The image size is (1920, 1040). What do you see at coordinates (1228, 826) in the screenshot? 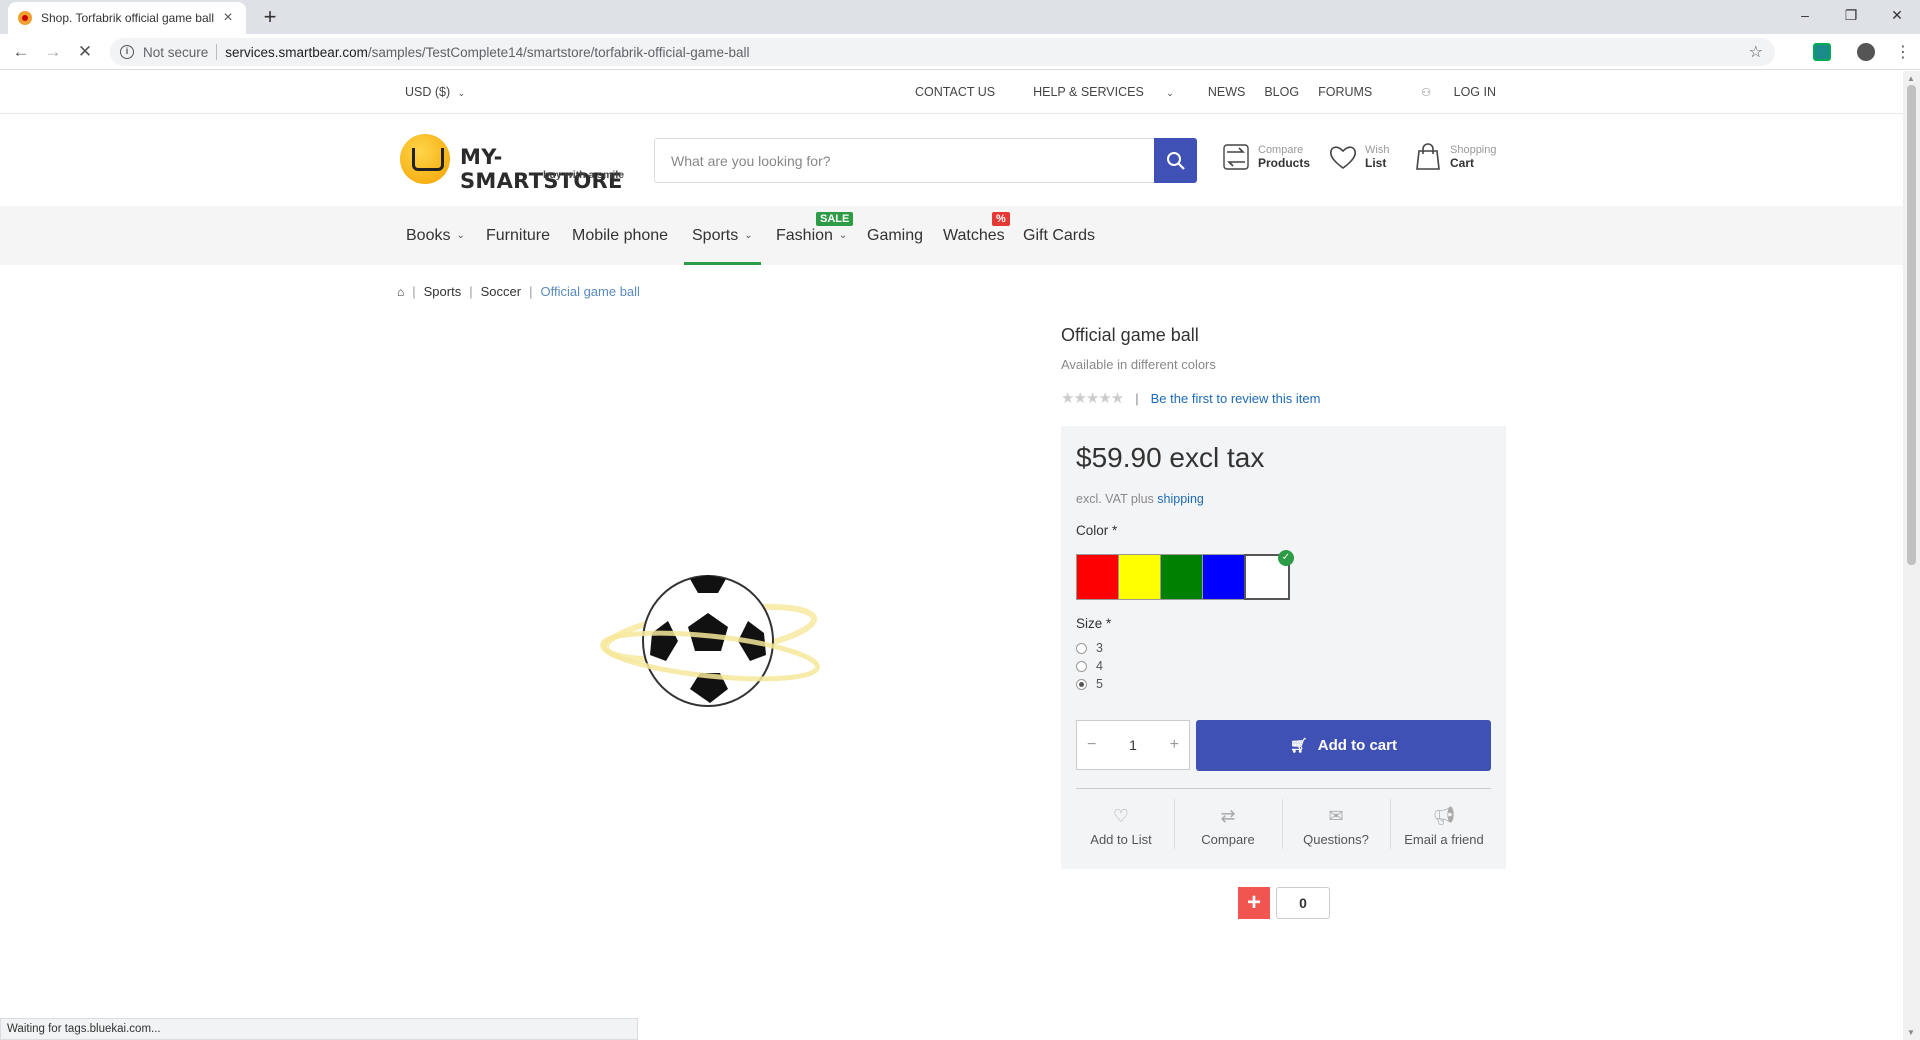
I see `compare-action: ⇄ Compare` at bounding box center [1228, 826].